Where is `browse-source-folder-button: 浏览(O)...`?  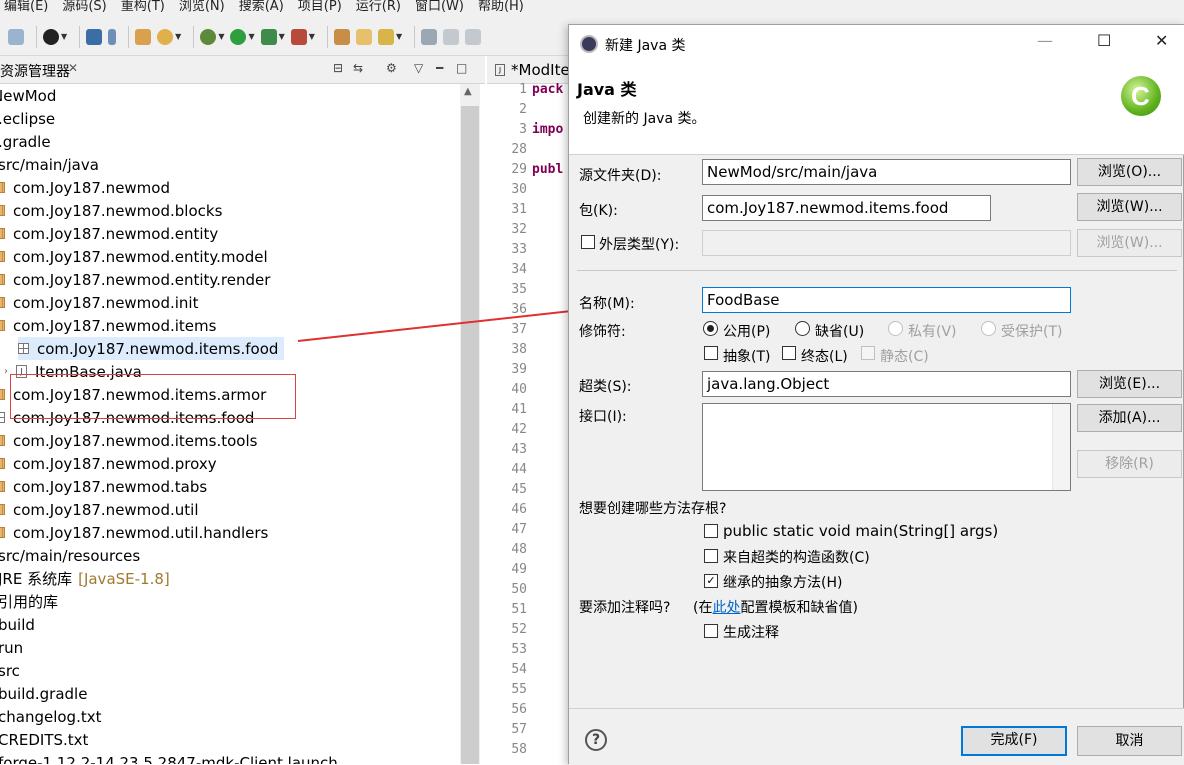
browse-source-folder-button: 浏览(O)... is located at coordinates (1129, 172).